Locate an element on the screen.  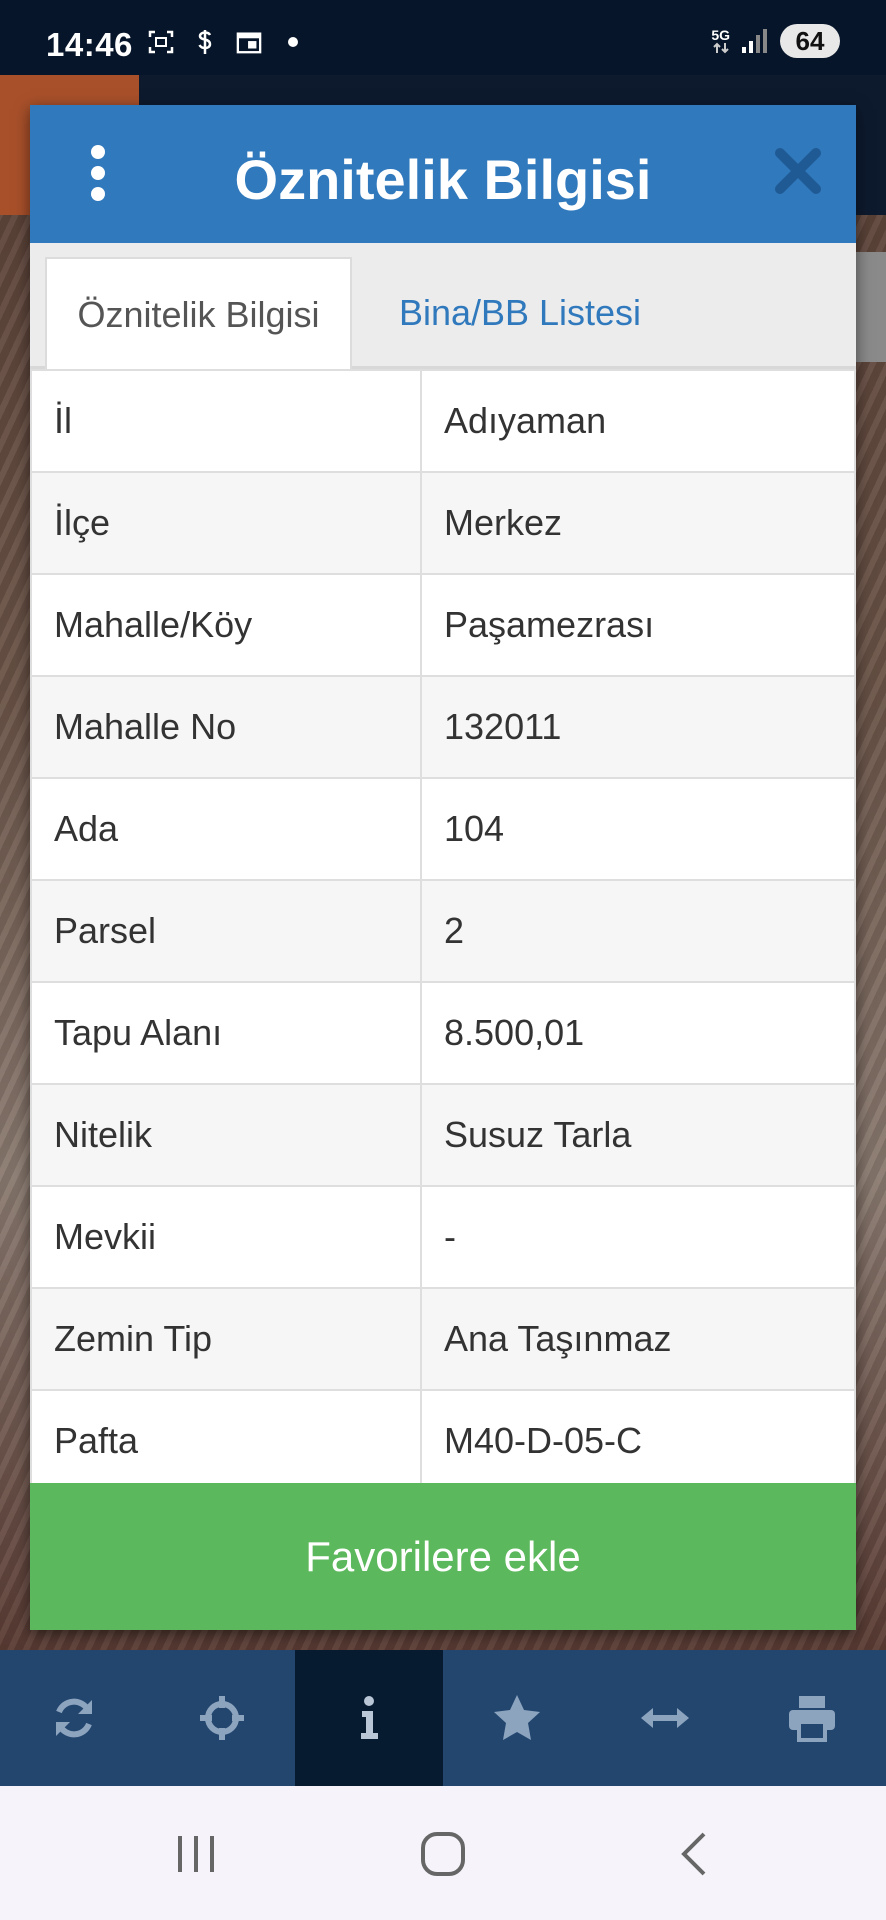
row-key: Mahalle/Köy is located at coordinates (226, 625).